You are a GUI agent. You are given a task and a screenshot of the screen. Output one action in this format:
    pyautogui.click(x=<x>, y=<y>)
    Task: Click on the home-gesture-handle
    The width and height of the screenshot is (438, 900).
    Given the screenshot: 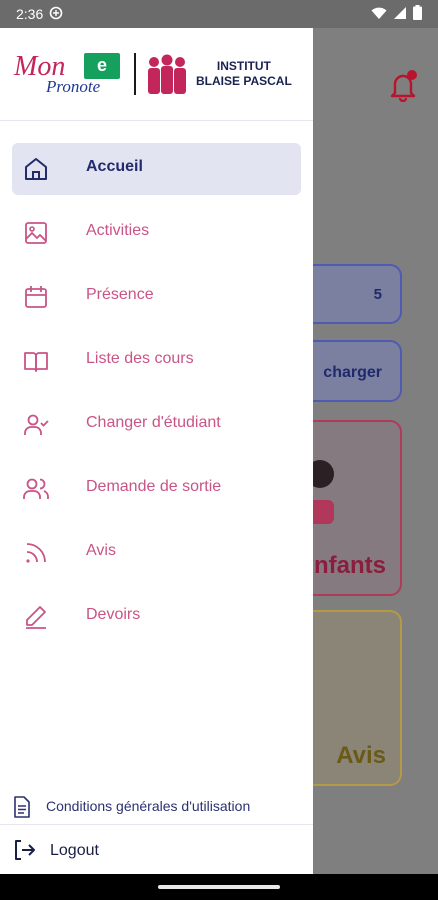 What is the action you would take?
    pyautogui.click(x=219, y=887)
    